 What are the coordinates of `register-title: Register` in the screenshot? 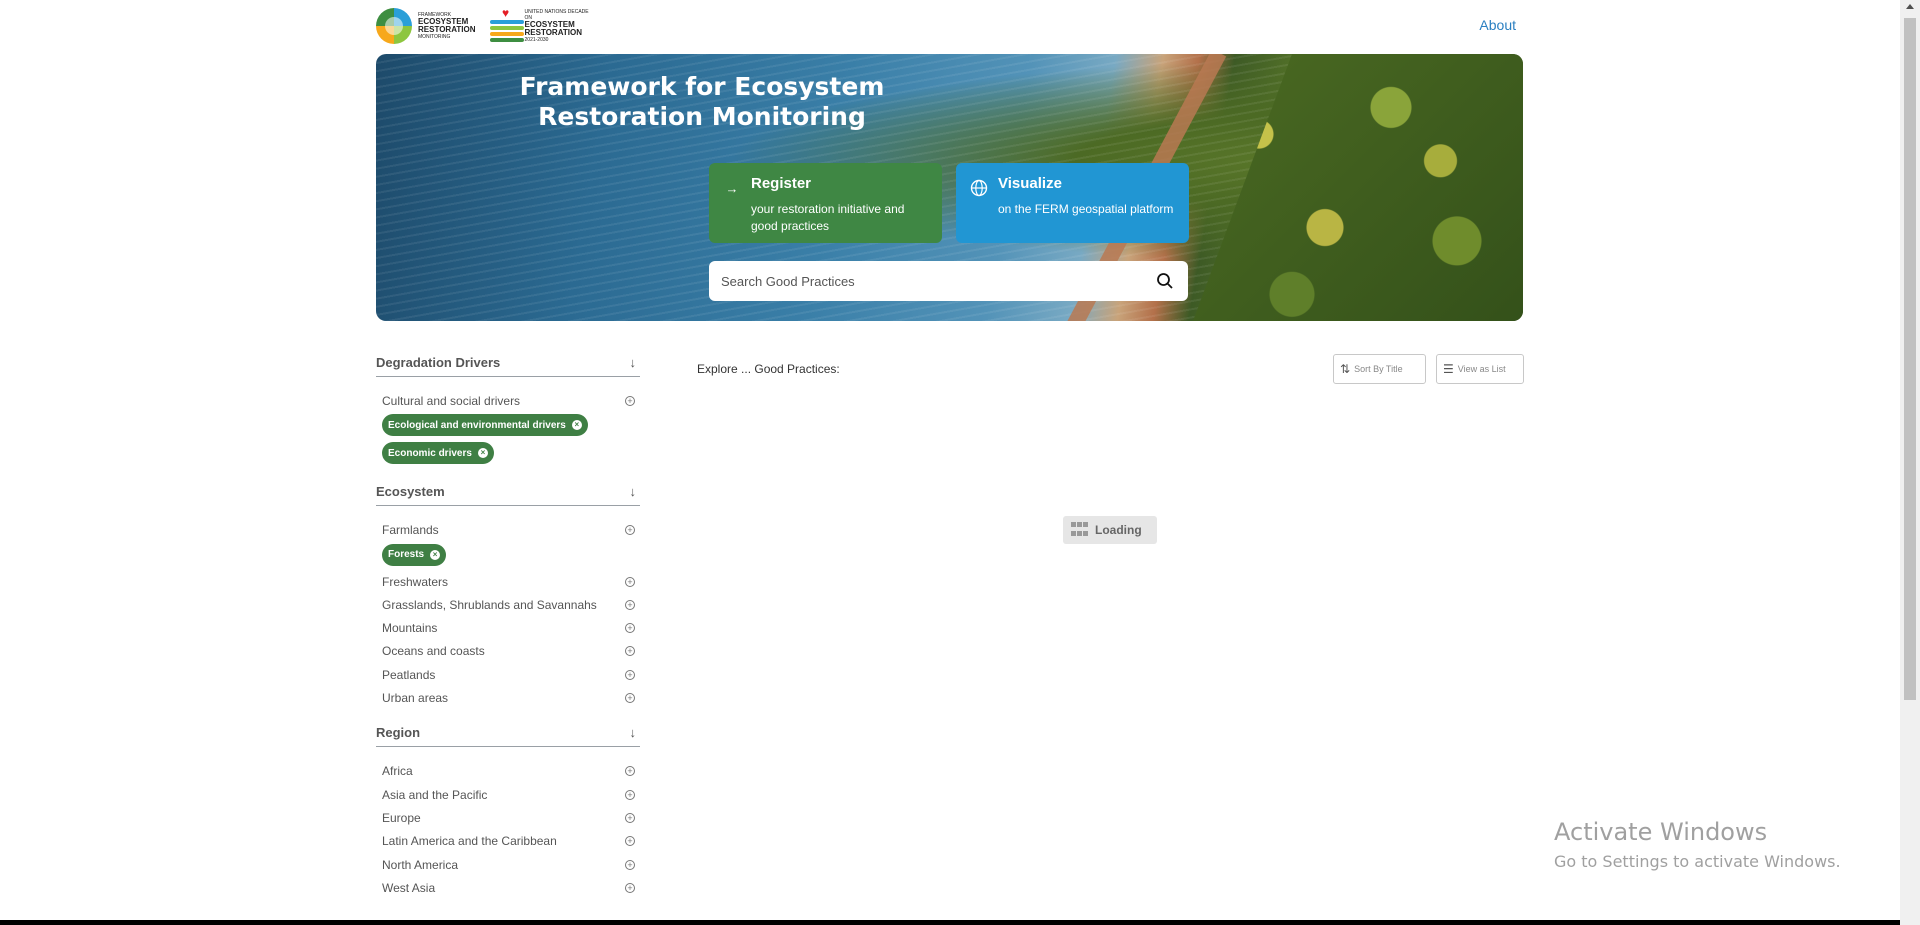 It's located at (781, 183).